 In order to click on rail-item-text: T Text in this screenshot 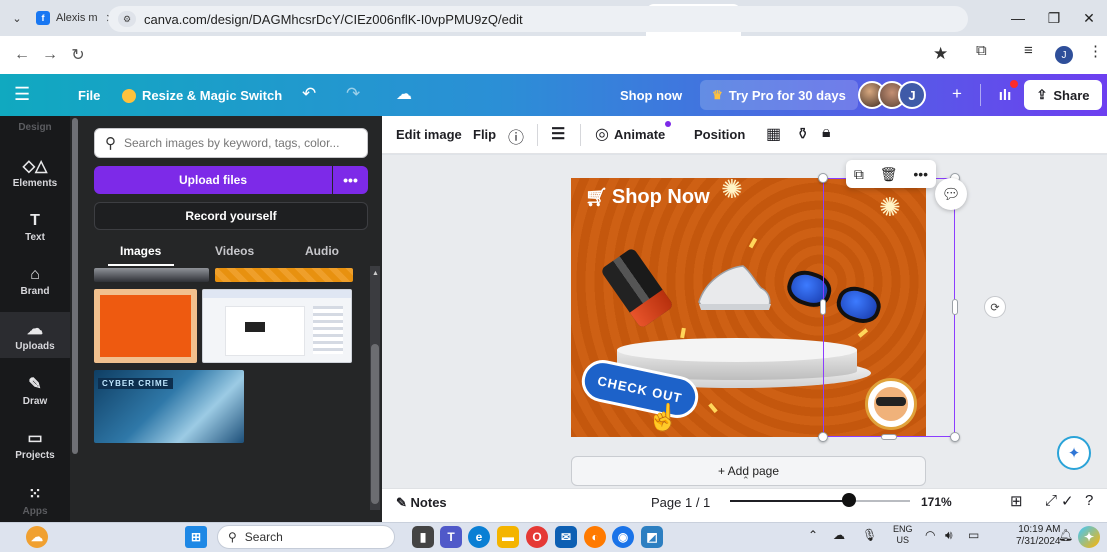, I will do `click(35, 227)`.